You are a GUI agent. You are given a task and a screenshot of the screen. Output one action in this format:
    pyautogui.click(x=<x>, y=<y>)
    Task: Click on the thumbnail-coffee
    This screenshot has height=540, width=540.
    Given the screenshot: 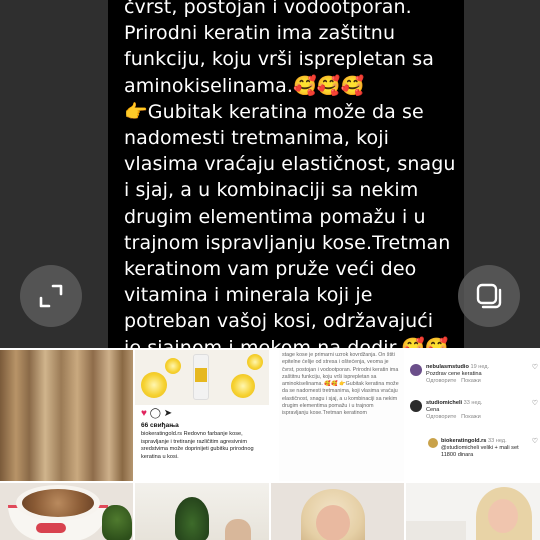 What is the action you would take?
    pyautogui.click(x=66, y=511)
    